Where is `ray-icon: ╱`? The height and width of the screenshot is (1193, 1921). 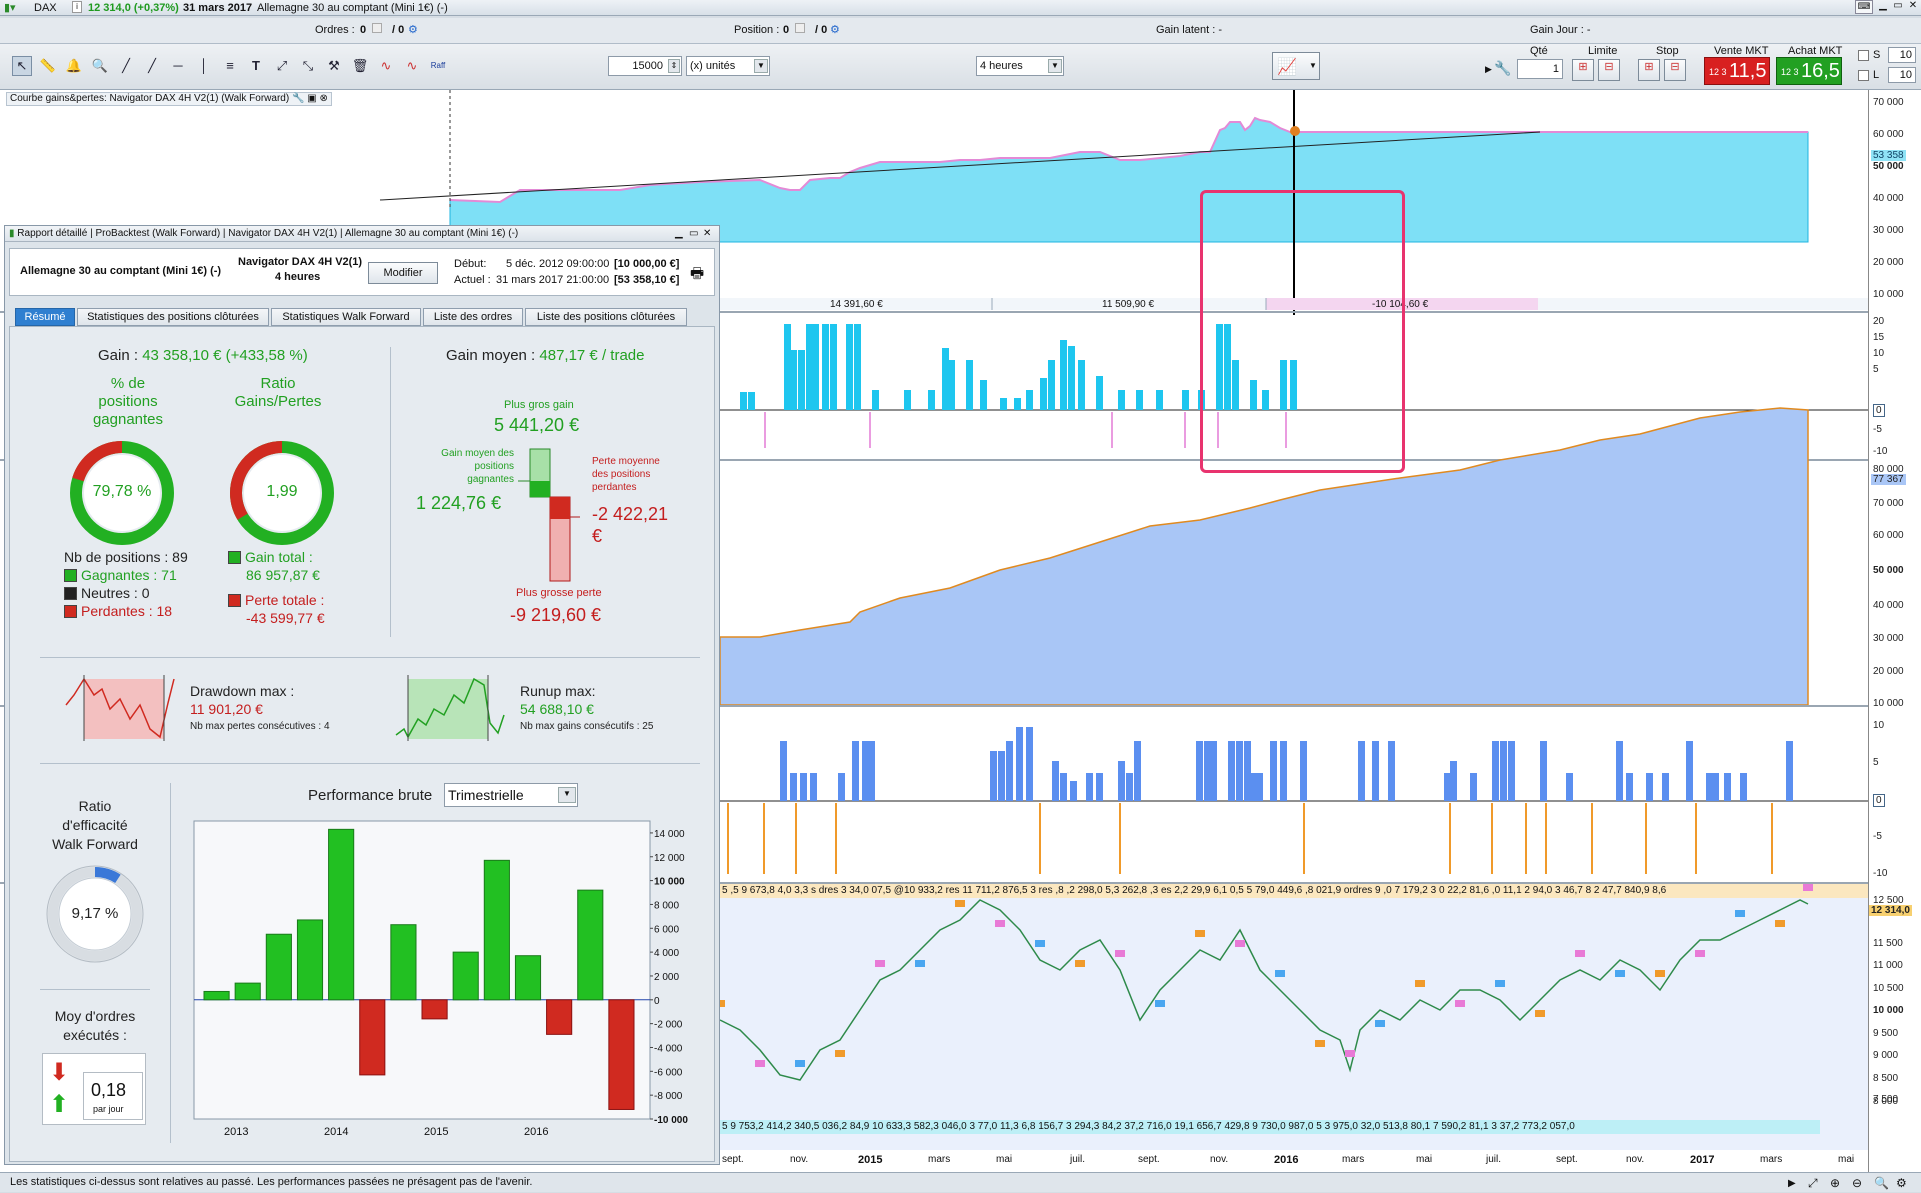
ray-icon: ╱ is located at coordinates (152, 66).